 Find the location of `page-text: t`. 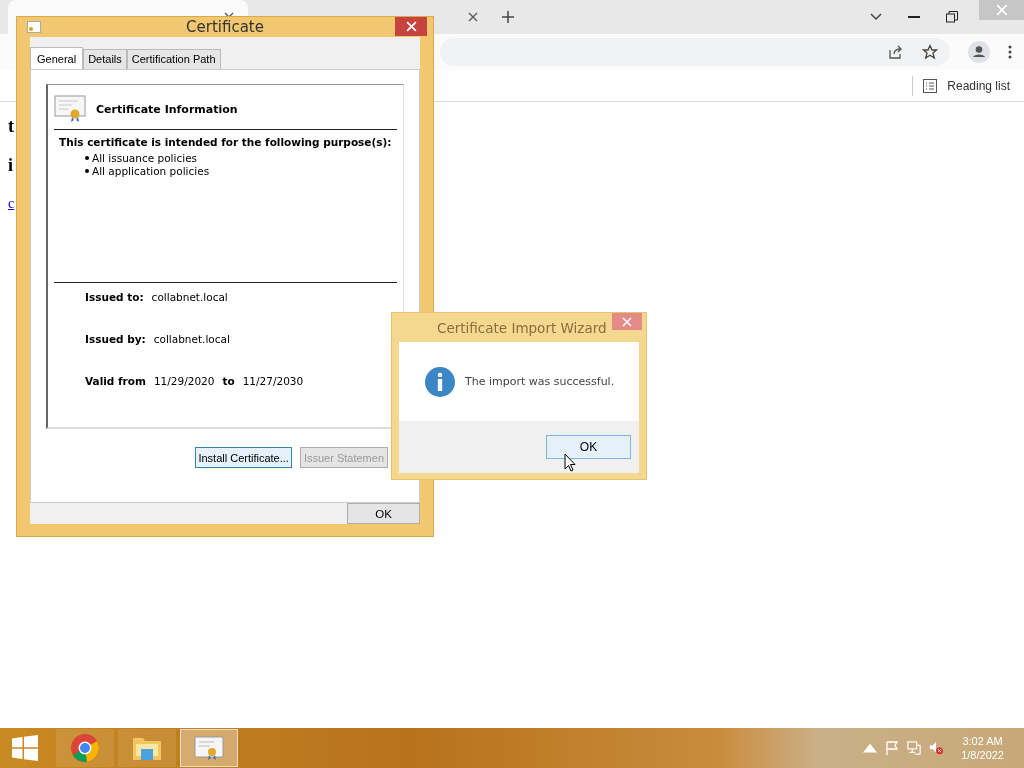

page-text: t is located at coordinates (11, 126).